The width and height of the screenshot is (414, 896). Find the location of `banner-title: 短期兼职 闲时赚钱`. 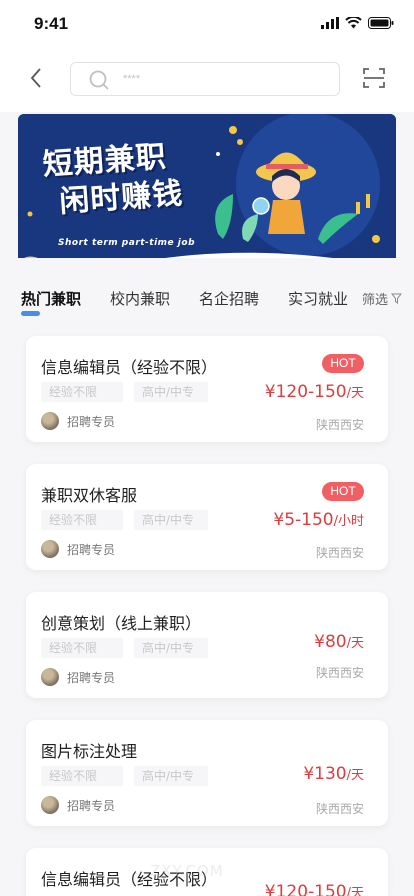

banner-title: 短期兼职 闲时赚钱 is located at coordinates (113, 179).